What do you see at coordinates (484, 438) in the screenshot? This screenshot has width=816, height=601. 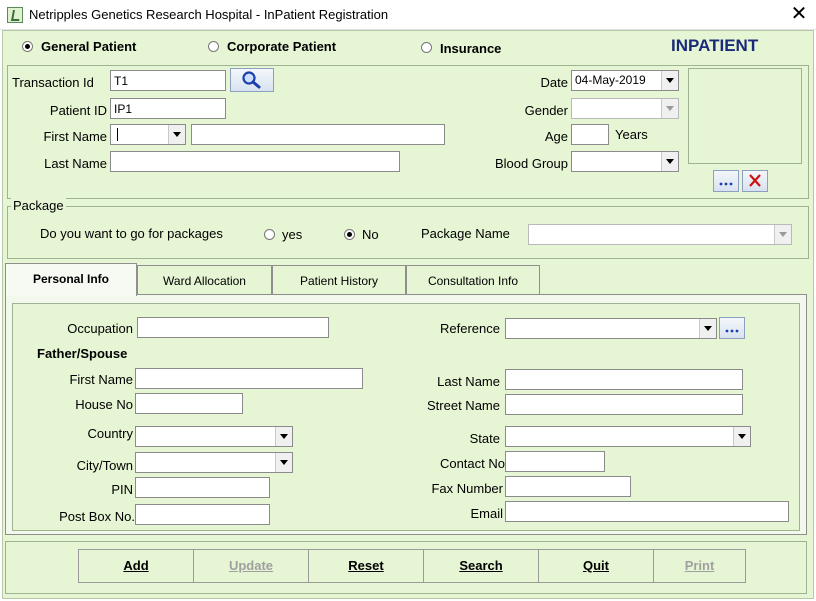 I see `state-label: State` at bounding box center [484, 438].